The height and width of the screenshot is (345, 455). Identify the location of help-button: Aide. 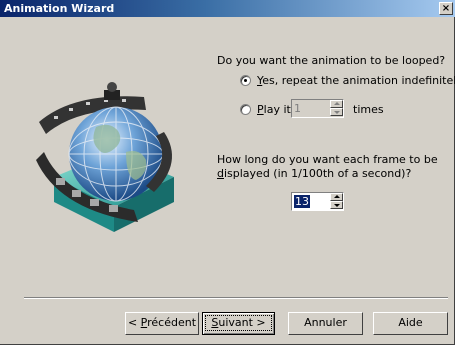
(410, 323).